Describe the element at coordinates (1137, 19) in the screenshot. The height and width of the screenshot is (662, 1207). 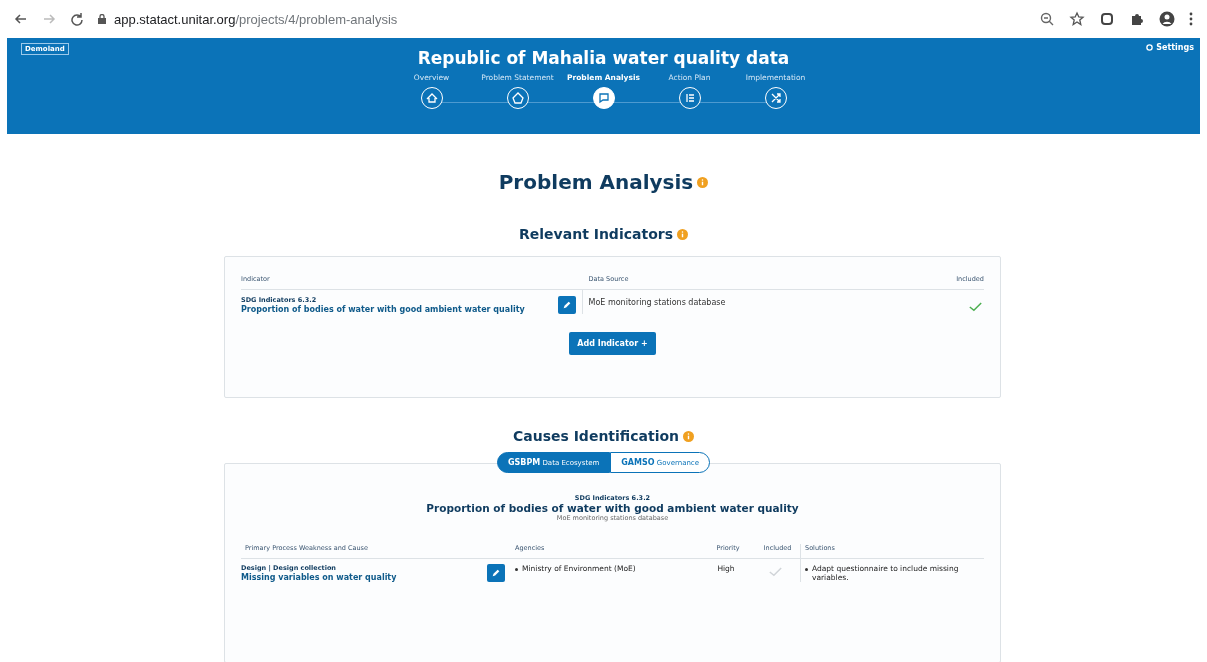
I see `puzzle-icon` at that location.